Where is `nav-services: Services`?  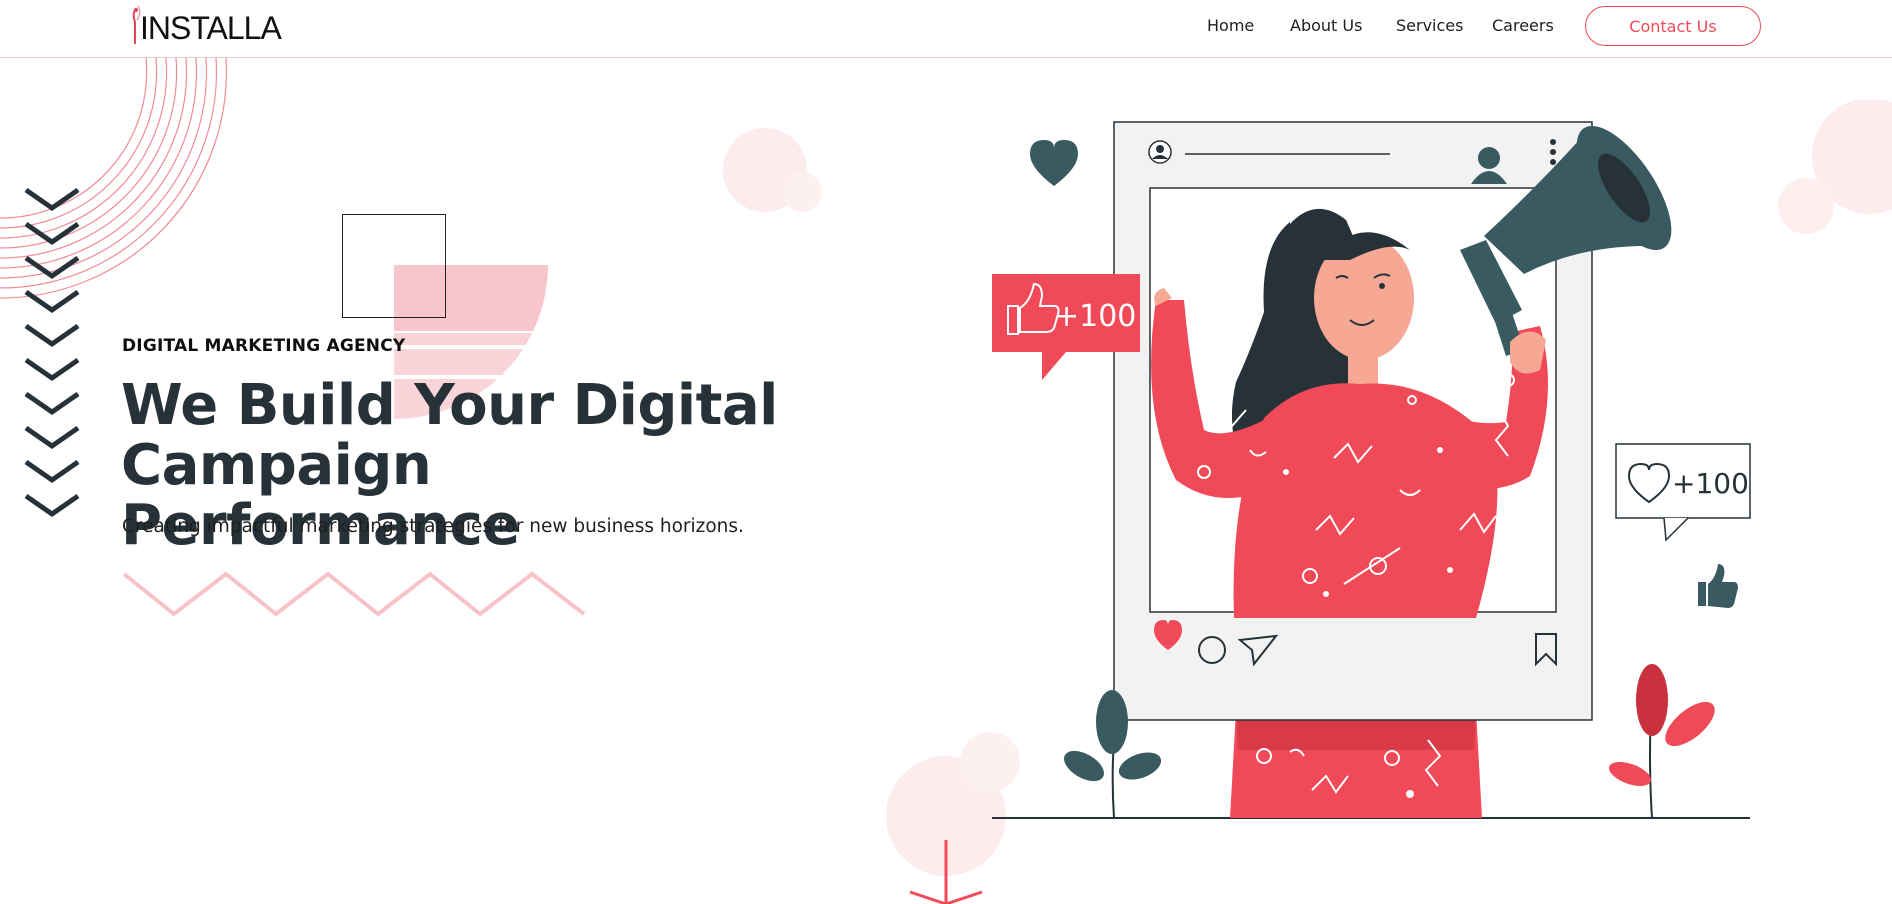 nav-services: Services is located at coordinates (1429, 25).